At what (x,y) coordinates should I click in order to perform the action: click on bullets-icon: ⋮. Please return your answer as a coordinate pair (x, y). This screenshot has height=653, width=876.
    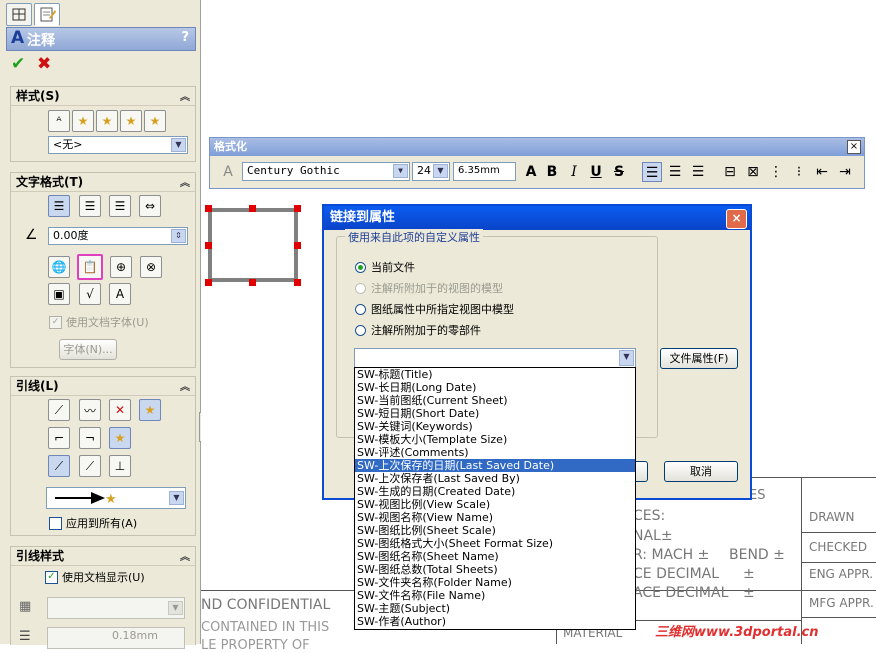
    Looking at the image, I should click on (776, 172).